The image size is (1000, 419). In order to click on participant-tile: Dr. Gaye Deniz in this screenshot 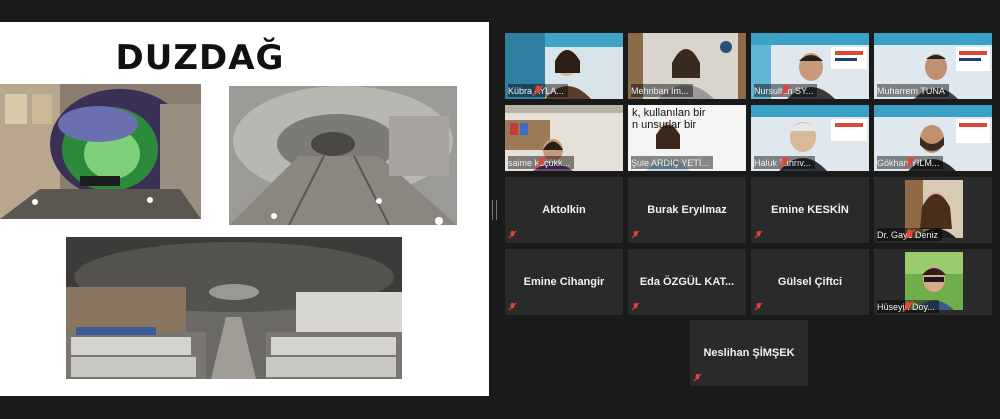, I will do `click(933, 210)`.